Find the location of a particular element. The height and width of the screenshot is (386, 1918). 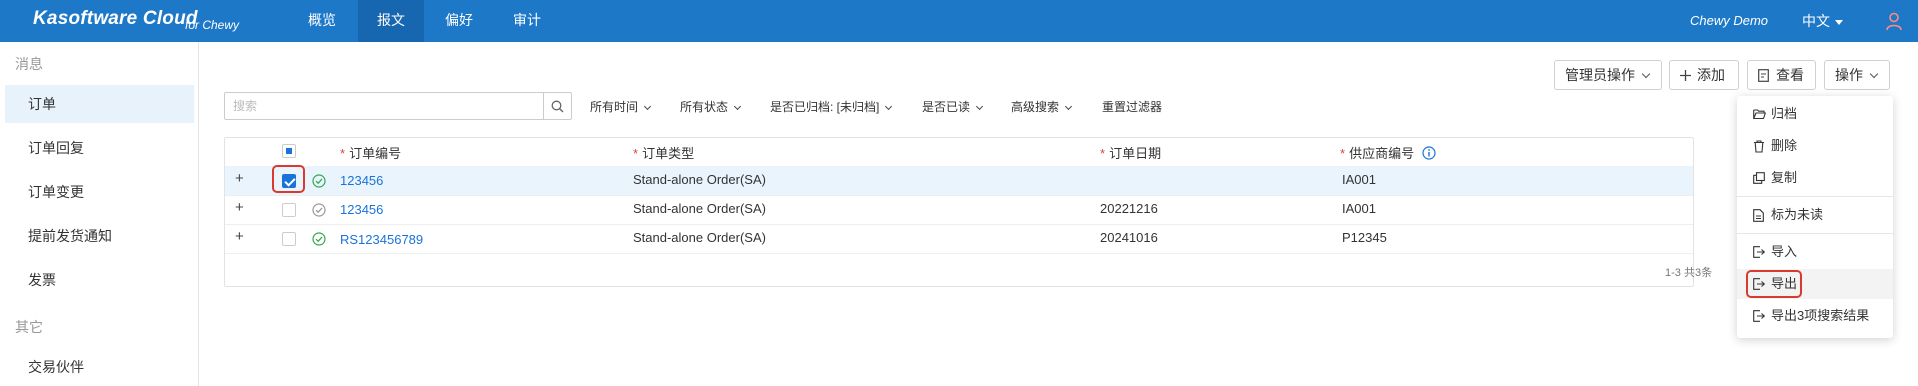

menu-item-delete: 删除 is located at coordinates (1815, 146).